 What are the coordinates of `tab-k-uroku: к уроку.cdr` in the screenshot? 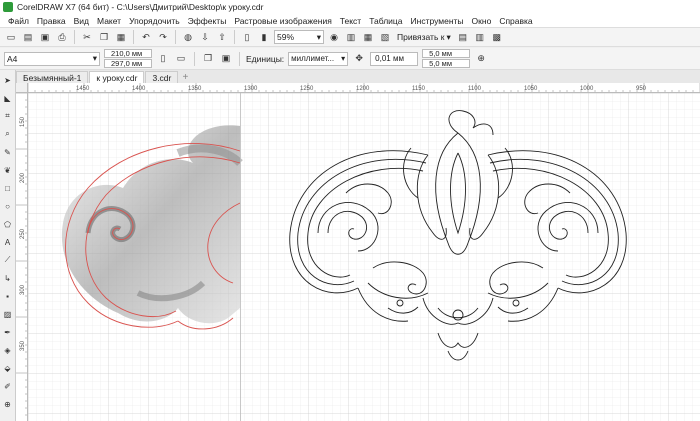 It's located at (117, 77).